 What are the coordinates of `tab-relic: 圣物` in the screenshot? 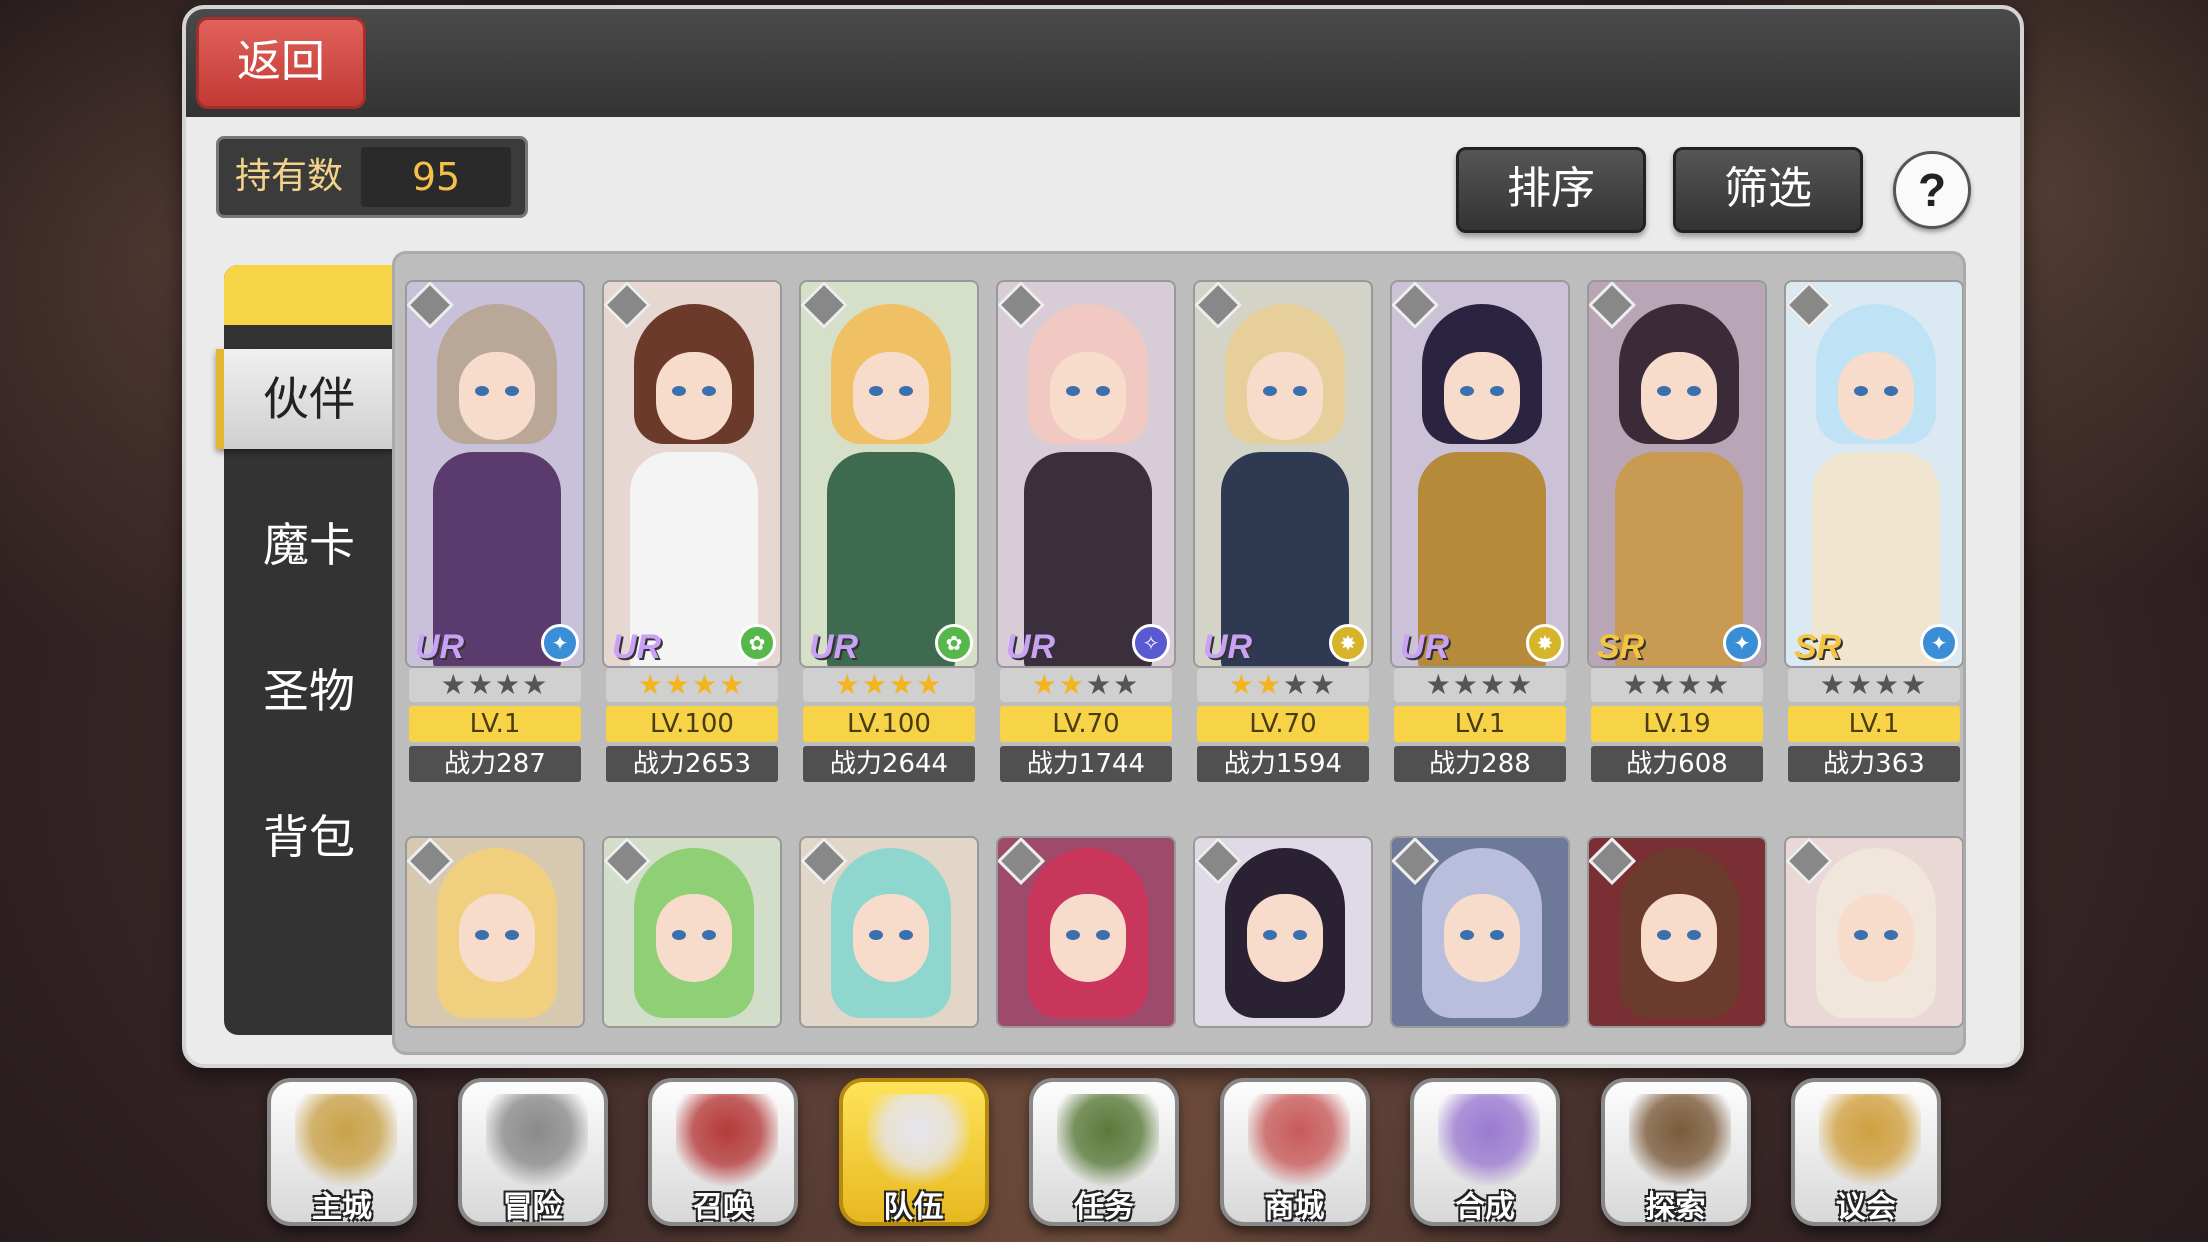 It's located at (309, 691).